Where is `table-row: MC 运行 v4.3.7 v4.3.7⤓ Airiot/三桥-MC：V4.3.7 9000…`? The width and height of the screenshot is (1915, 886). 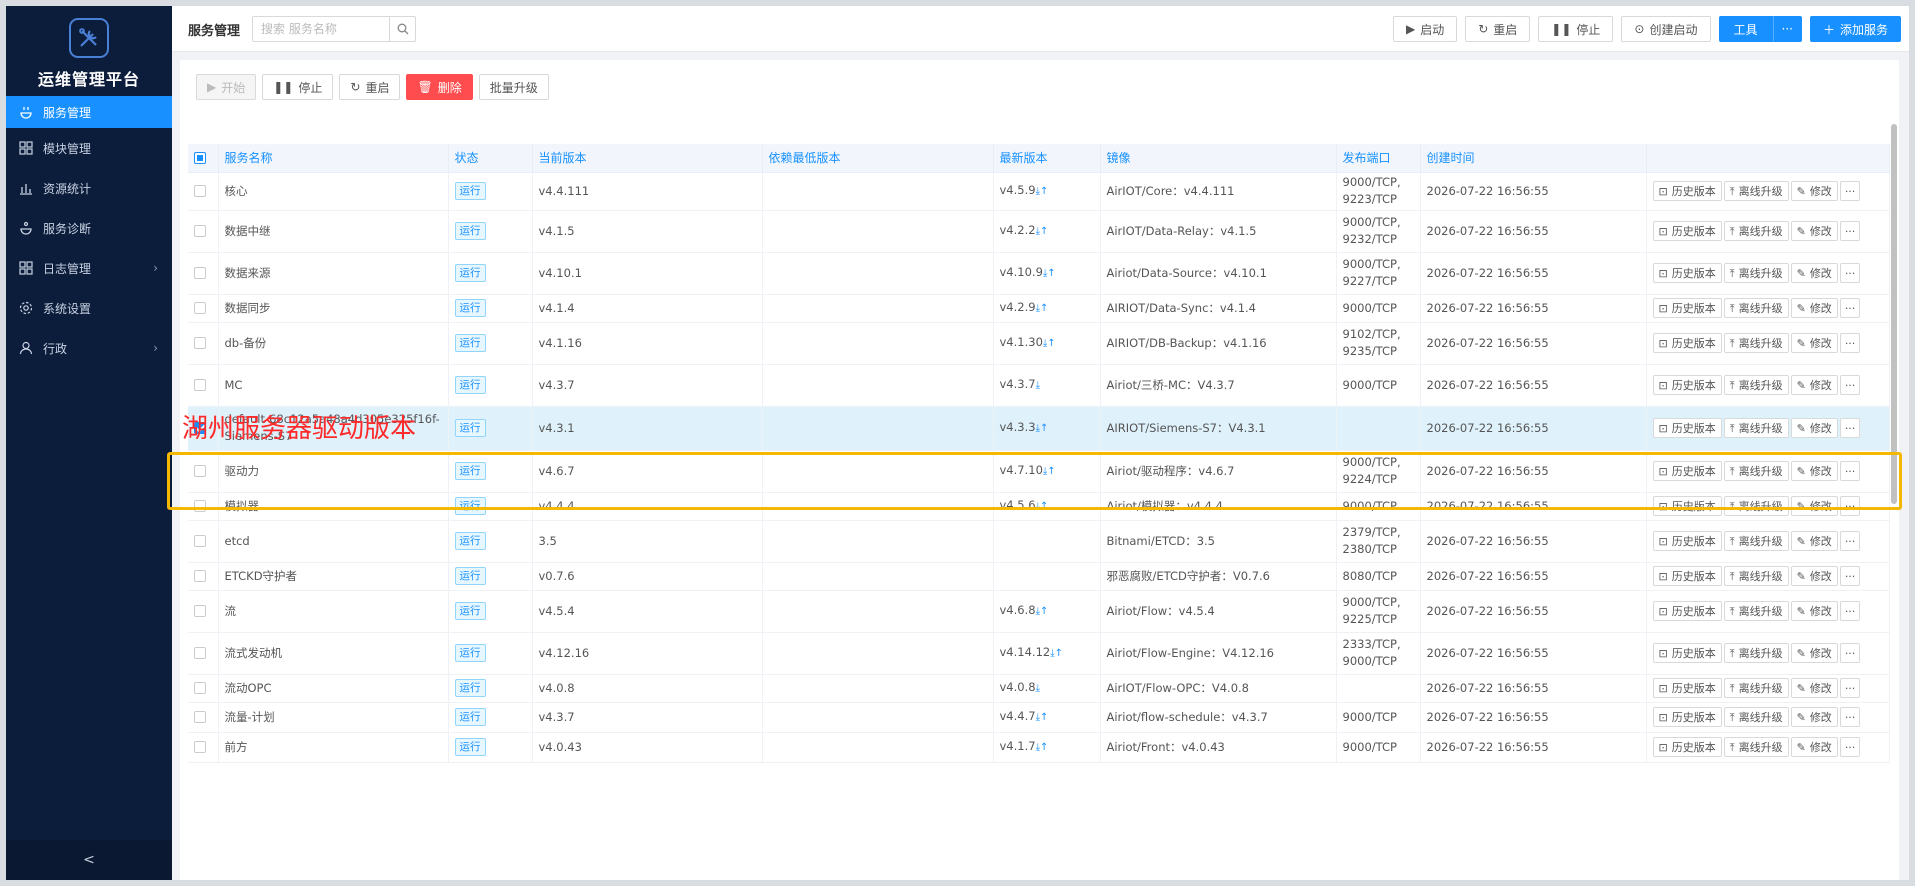 table-row: MC 运行 v4.3.7 v4.3.7⤓ Airiot/三桥-MC：V4.3.7 9000… is located at coordinates (1039, 385).